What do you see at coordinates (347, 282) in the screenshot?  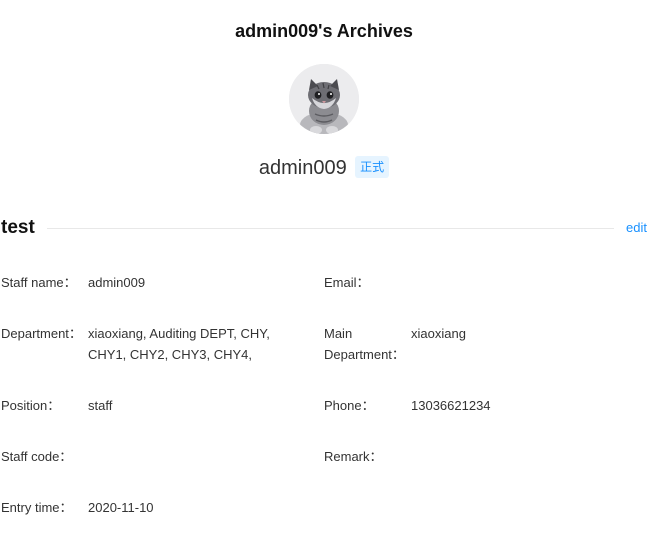 I see `field-label: Email：` at bounding box center [347, 282].